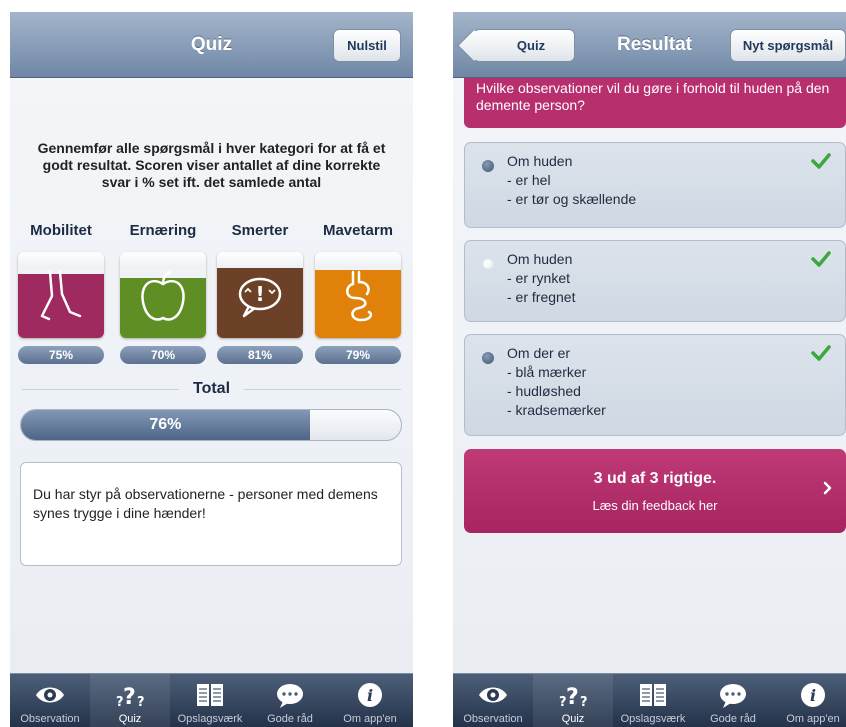 The image size is (846, 727). Describe the element at coordinates (547, 372) in the screenshot. I see `answer-line: - blå mærker` at that location.